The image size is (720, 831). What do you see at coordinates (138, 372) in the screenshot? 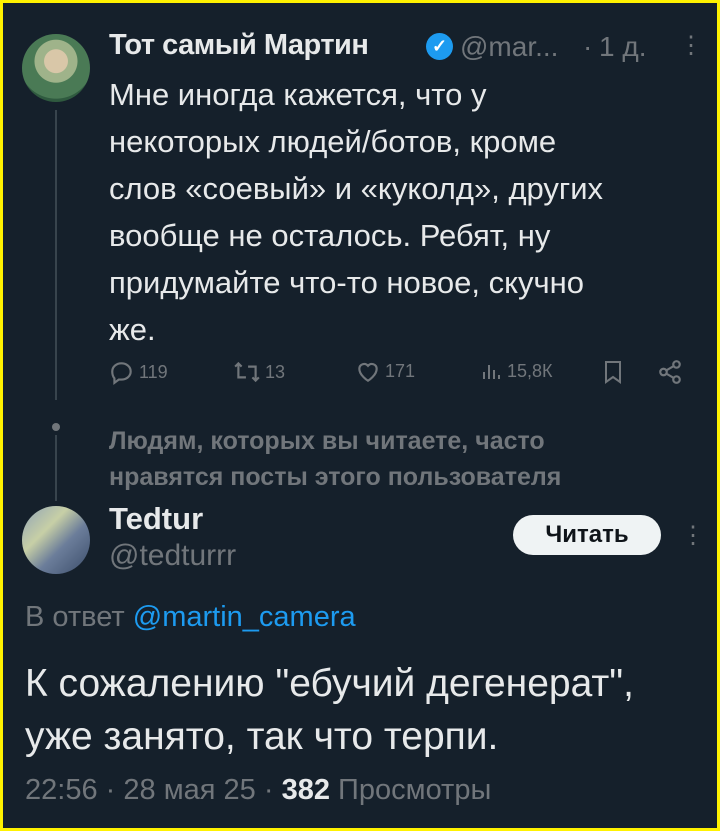
I see `reply-button: 119` at bounding box center [138, 372].